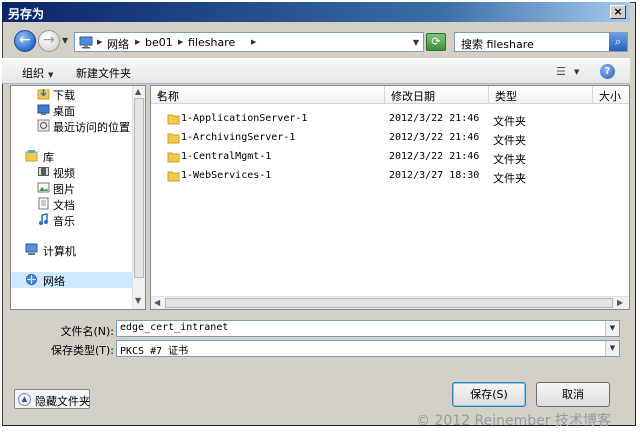 The image size is (640, 432). What do you see at coordinates (43, 125) in the screenshot?
I see `recent-places-icon` at bounding box center [43, 125].